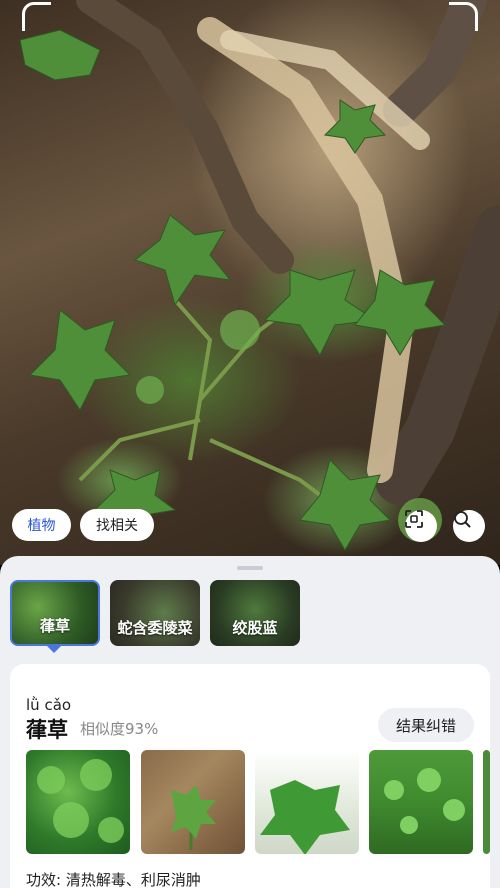  I want to click on search-icon, so click(462, 519).